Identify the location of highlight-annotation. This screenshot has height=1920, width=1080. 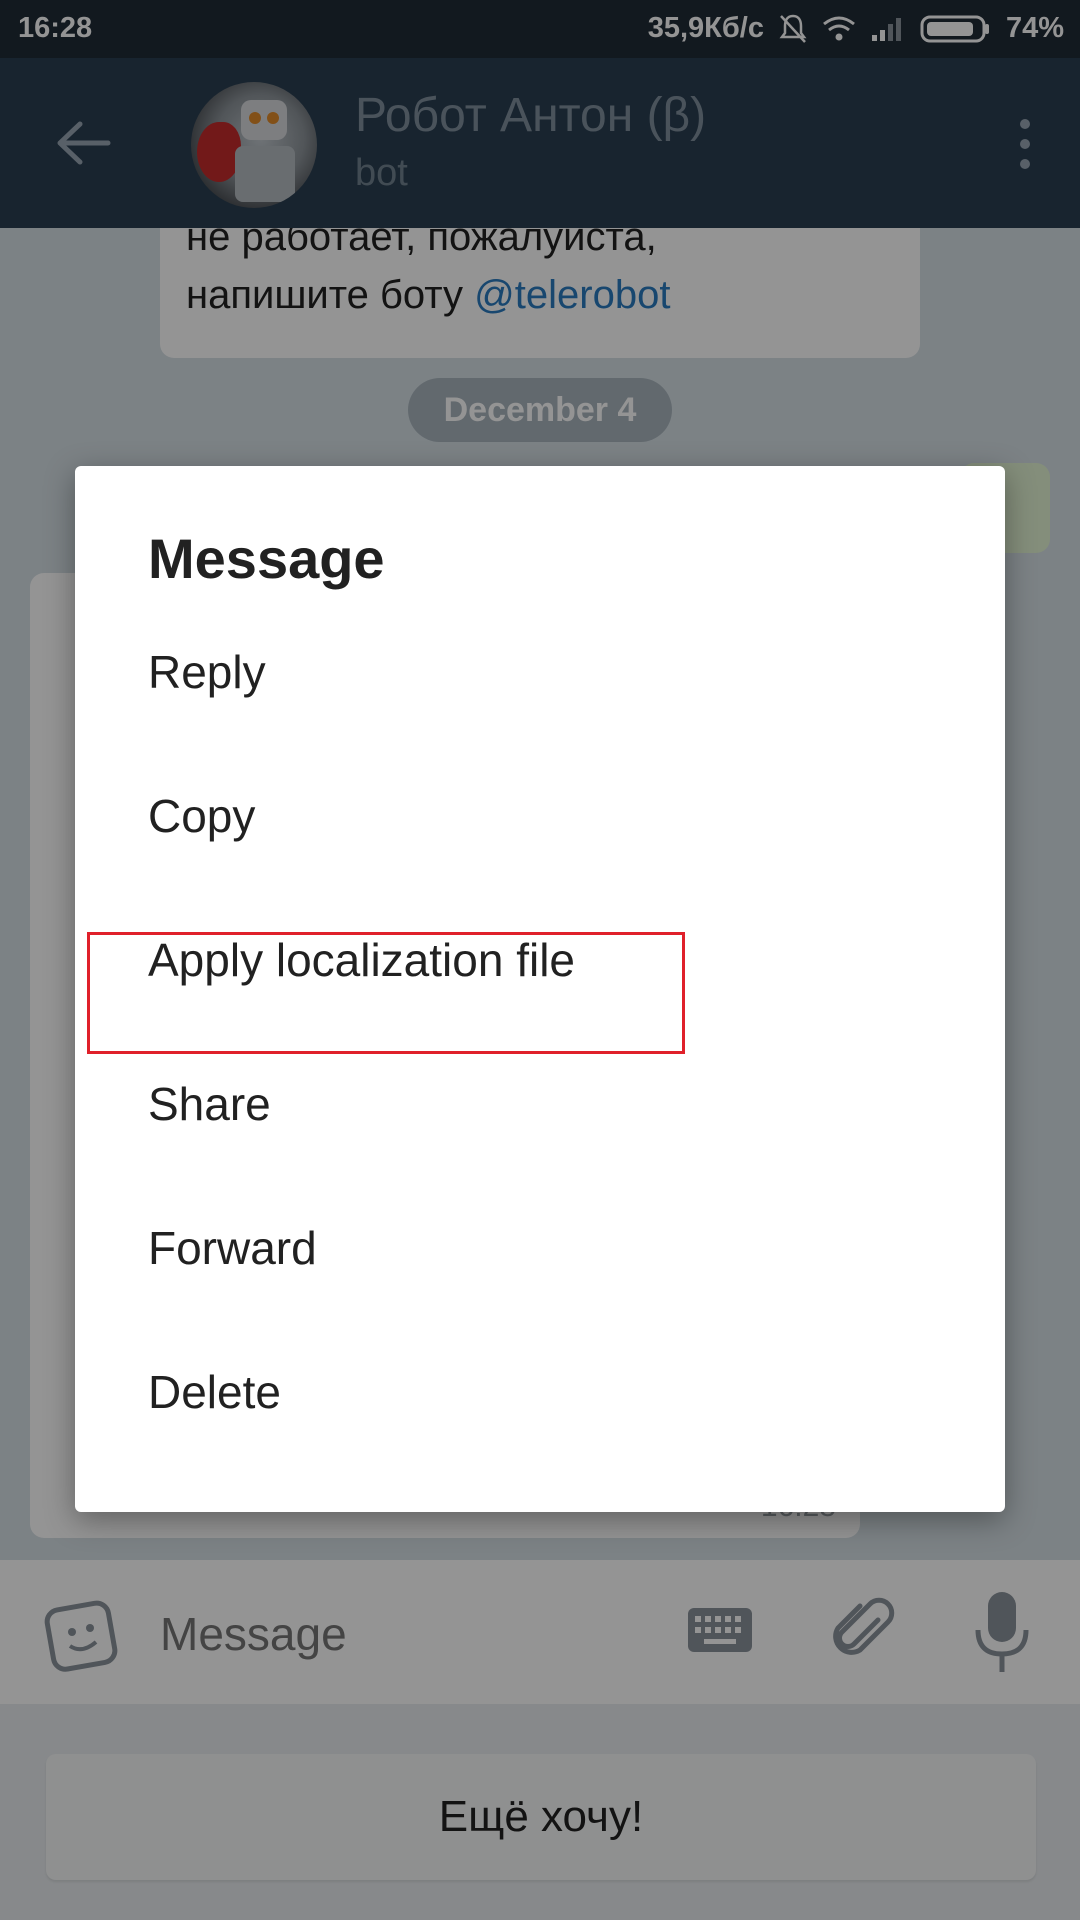
(386, 993).